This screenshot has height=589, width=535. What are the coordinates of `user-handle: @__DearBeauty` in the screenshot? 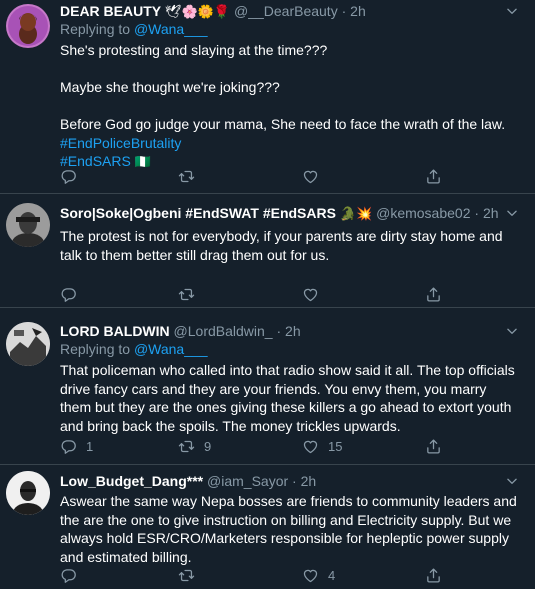 It's located at (286, 11).